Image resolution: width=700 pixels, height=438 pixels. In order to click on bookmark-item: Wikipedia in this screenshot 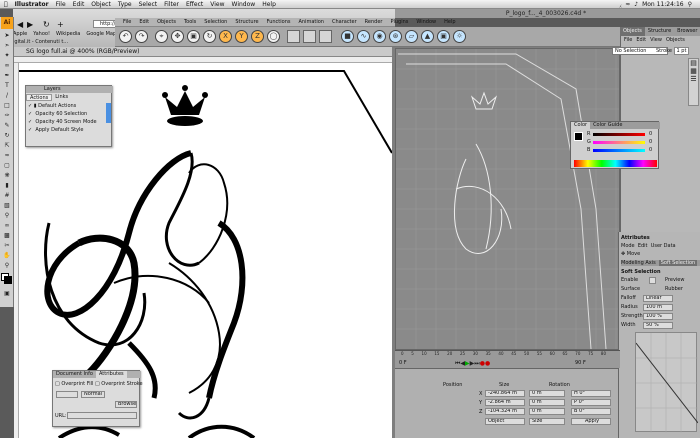, I will do `click(68, 34)`.